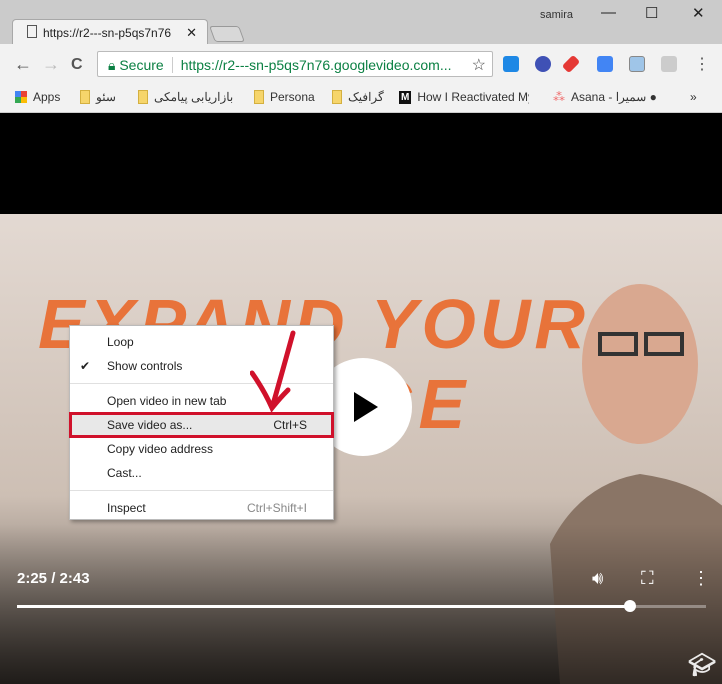  What do you see at coordinates (227, 34) in the screenshot?
I see `new-tab-button` at bounding box center [227, 34].